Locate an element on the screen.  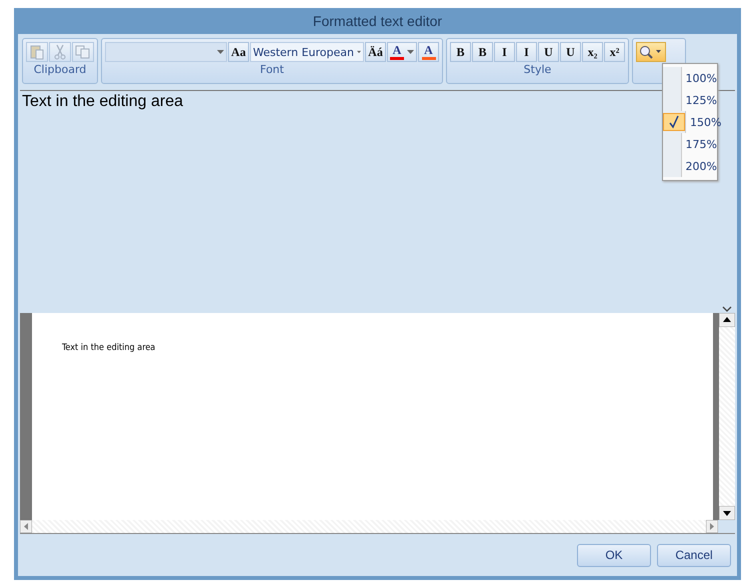
paste-icon is located at coordinates (37, 52).